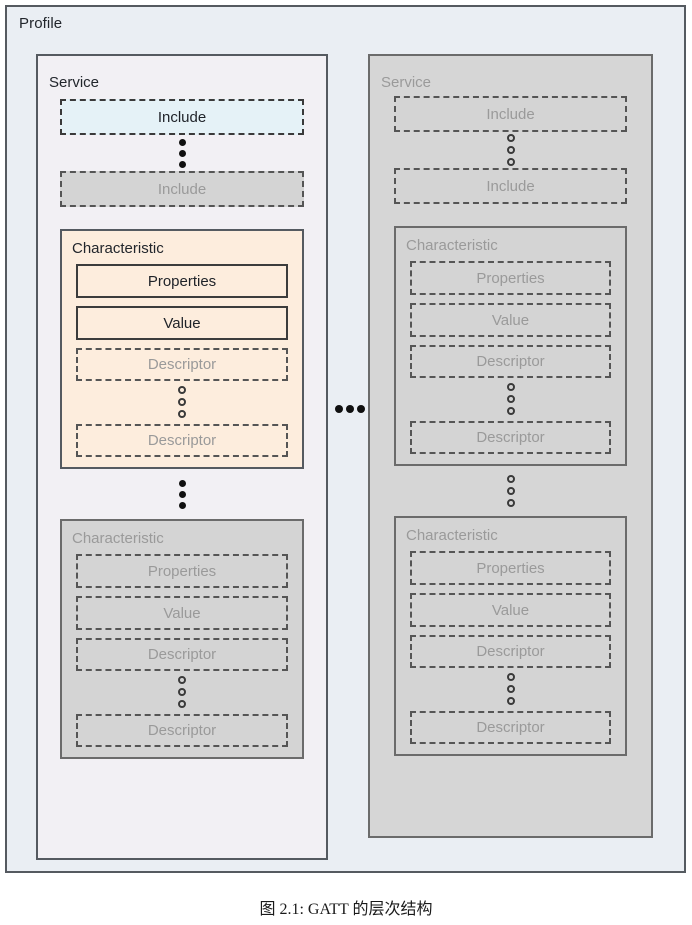 The image size is (692, 925). What do you see at coordinates (346, 909) in the screenshot?
I see `figure-caption: 图 2.1: GATT 的层次结构` at bounding box center [346, 909].